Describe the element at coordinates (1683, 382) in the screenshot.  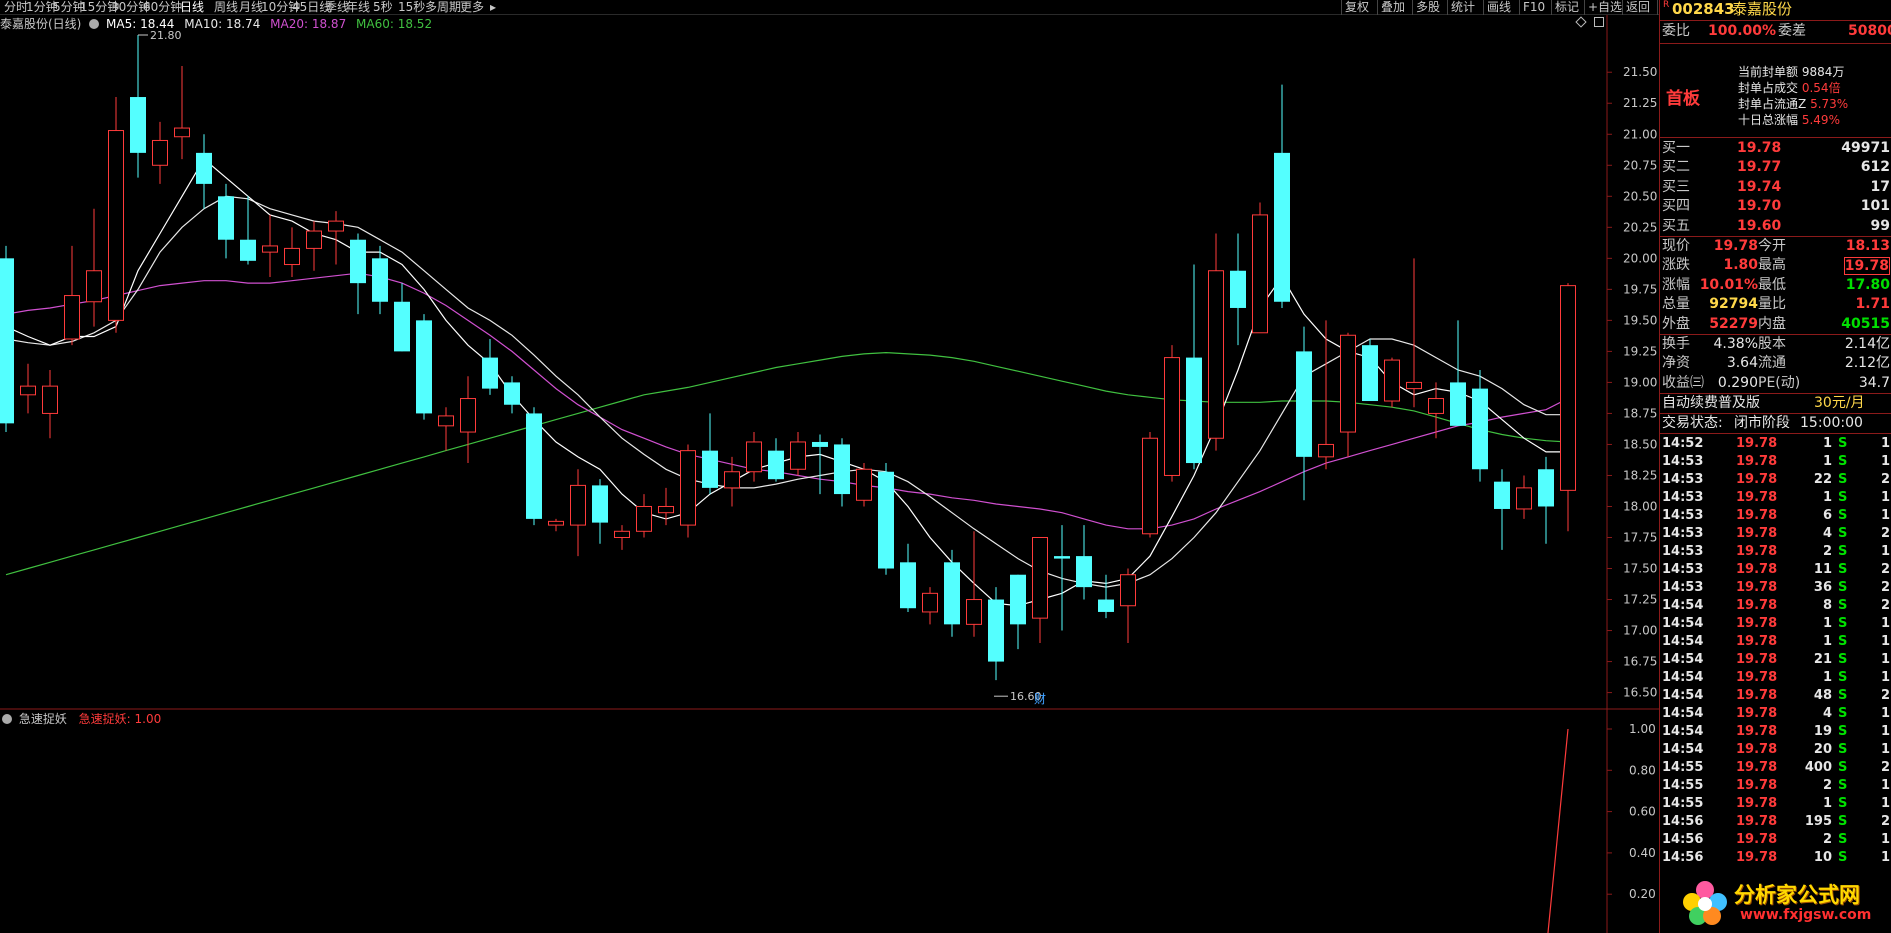
I see `stat-label: 收益㈢` at that location.